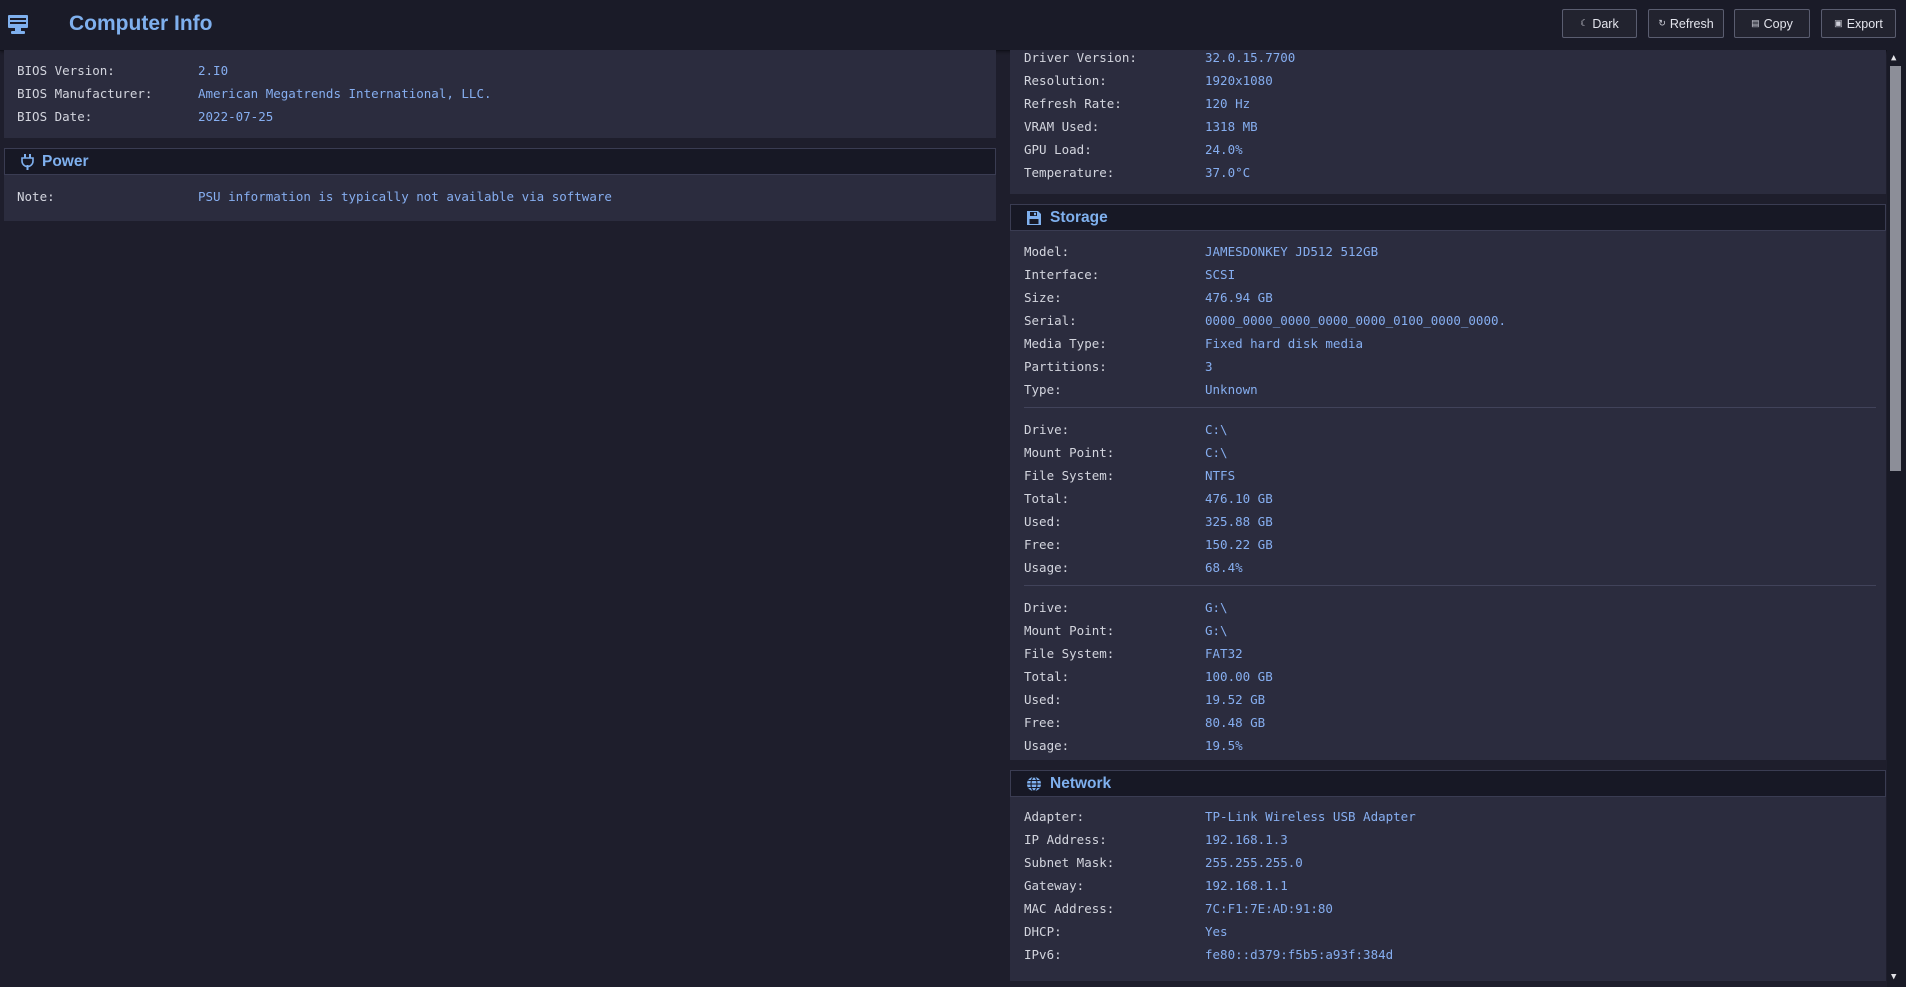  Describe the element at coordinates (1231, 389) in the screenshot. I see `field-value: Unknown` at that location.